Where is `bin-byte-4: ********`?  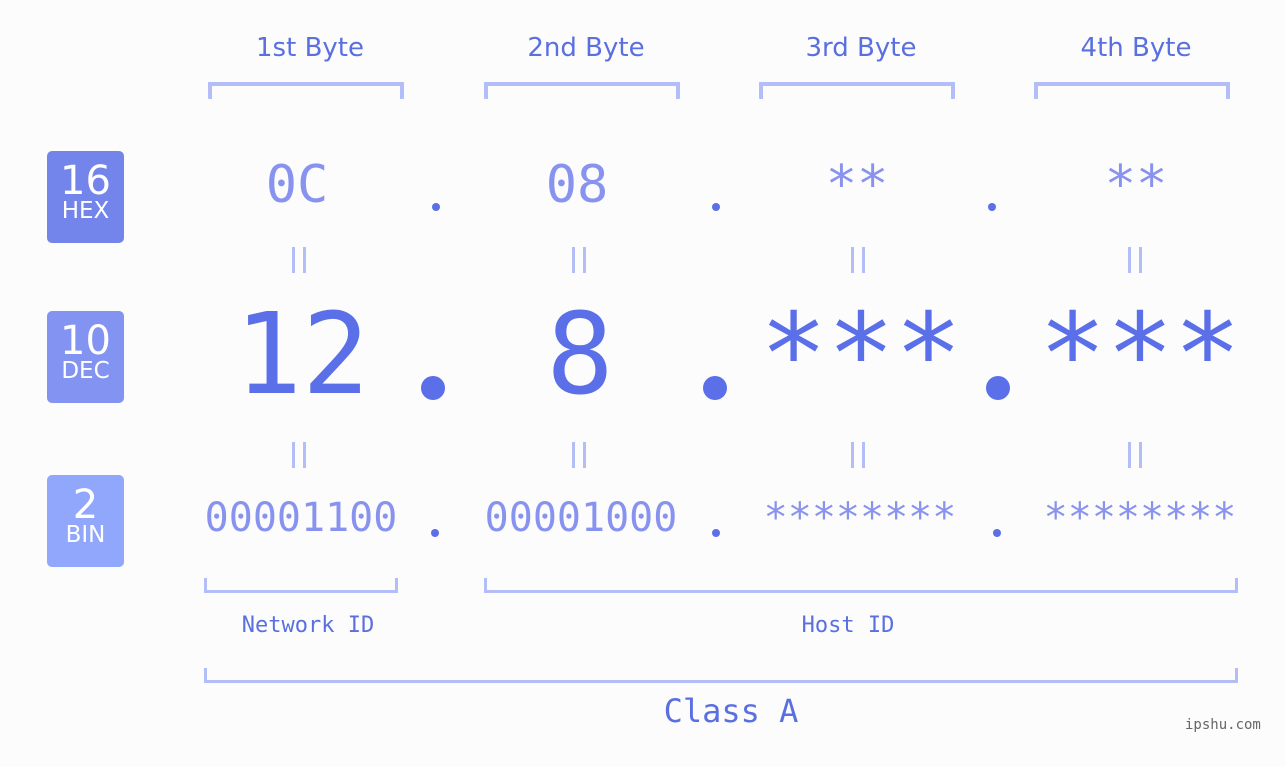
bin-byte-4: ******** is located at coordinates (1140, 518).